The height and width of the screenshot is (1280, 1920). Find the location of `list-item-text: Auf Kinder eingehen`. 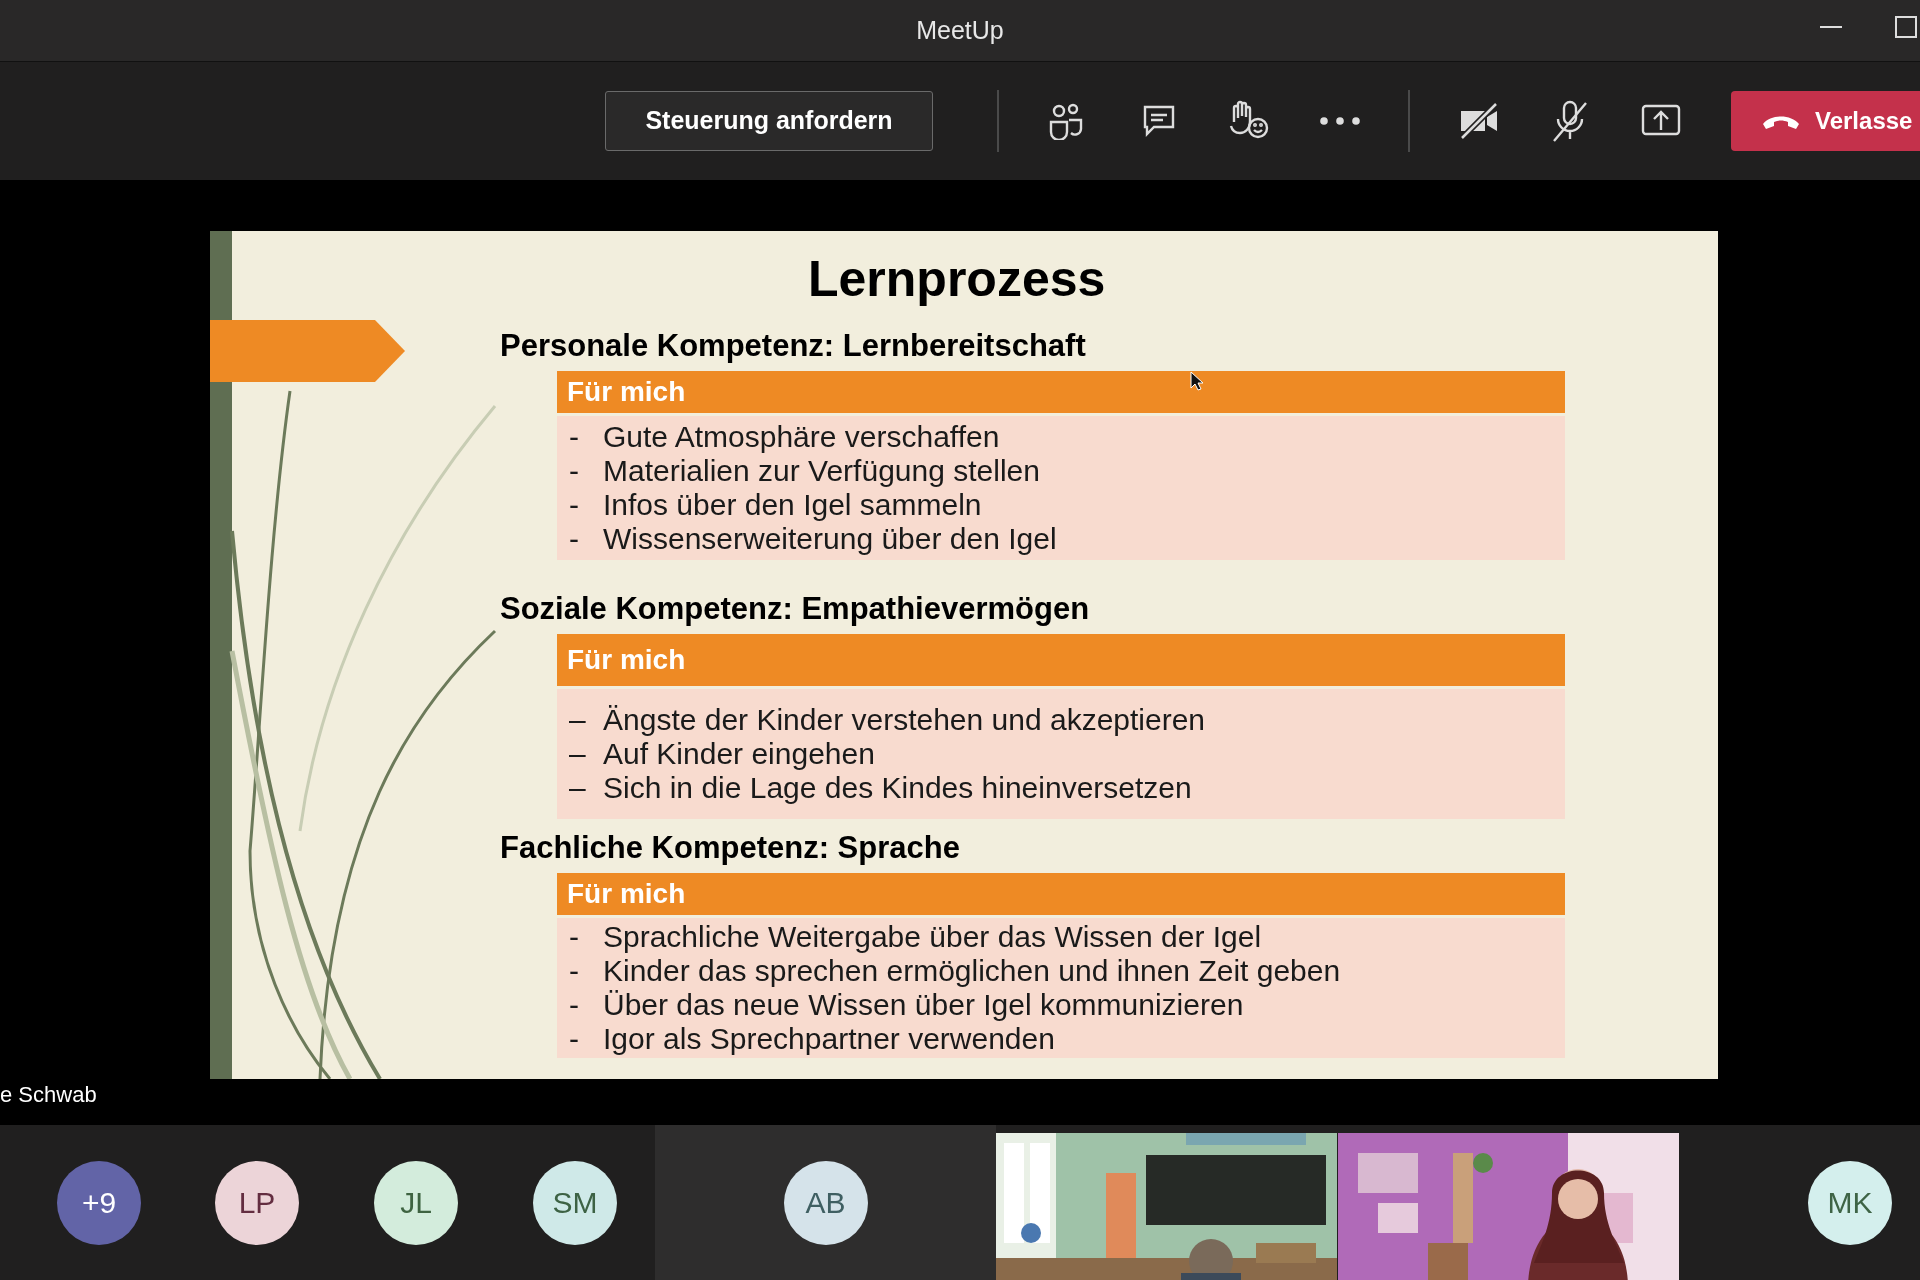

list-item-text: Auf Kinder eingehen is located at coordinates (739, 754).